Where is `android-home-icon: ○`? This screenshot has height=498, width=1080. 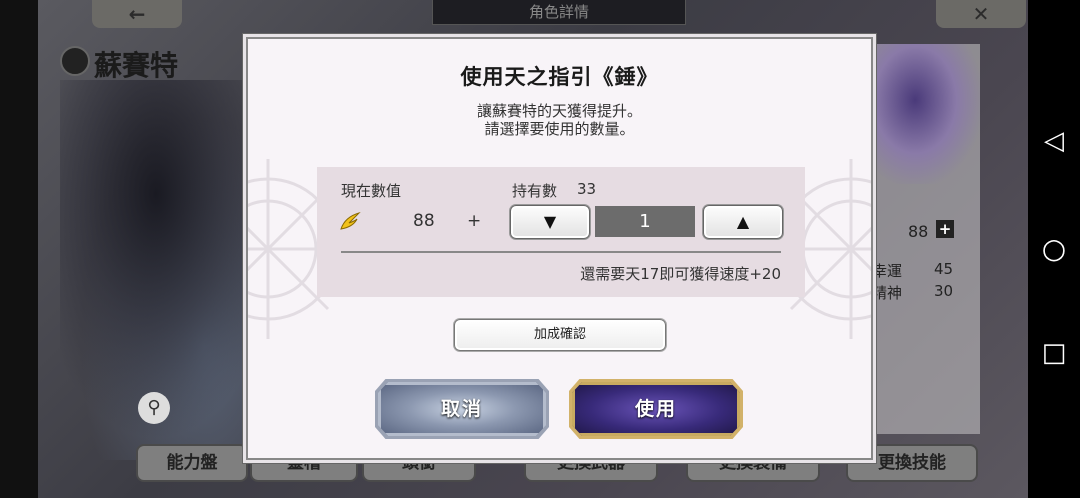
android-home-icon: ○ is located at coordinates (1054, 248).